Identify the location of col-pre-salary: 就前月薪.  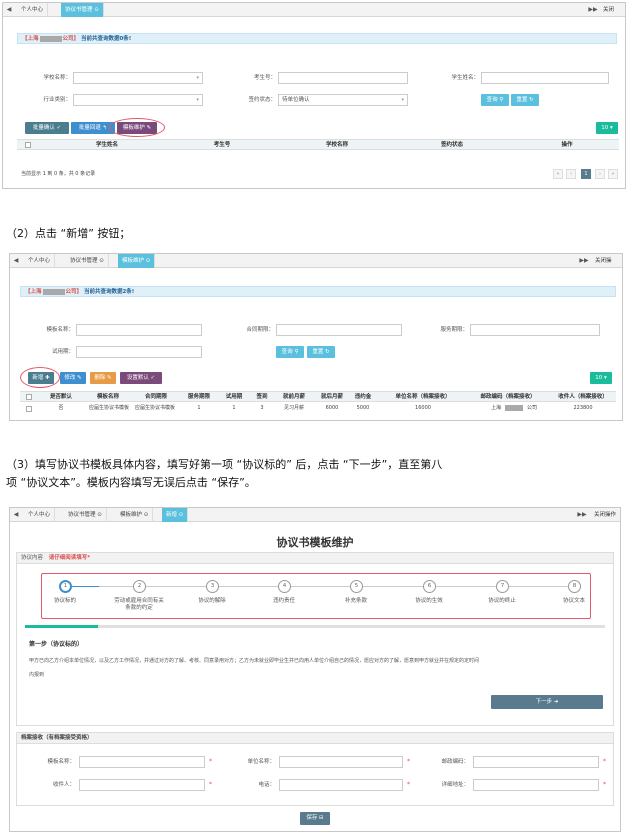
(293, 397).